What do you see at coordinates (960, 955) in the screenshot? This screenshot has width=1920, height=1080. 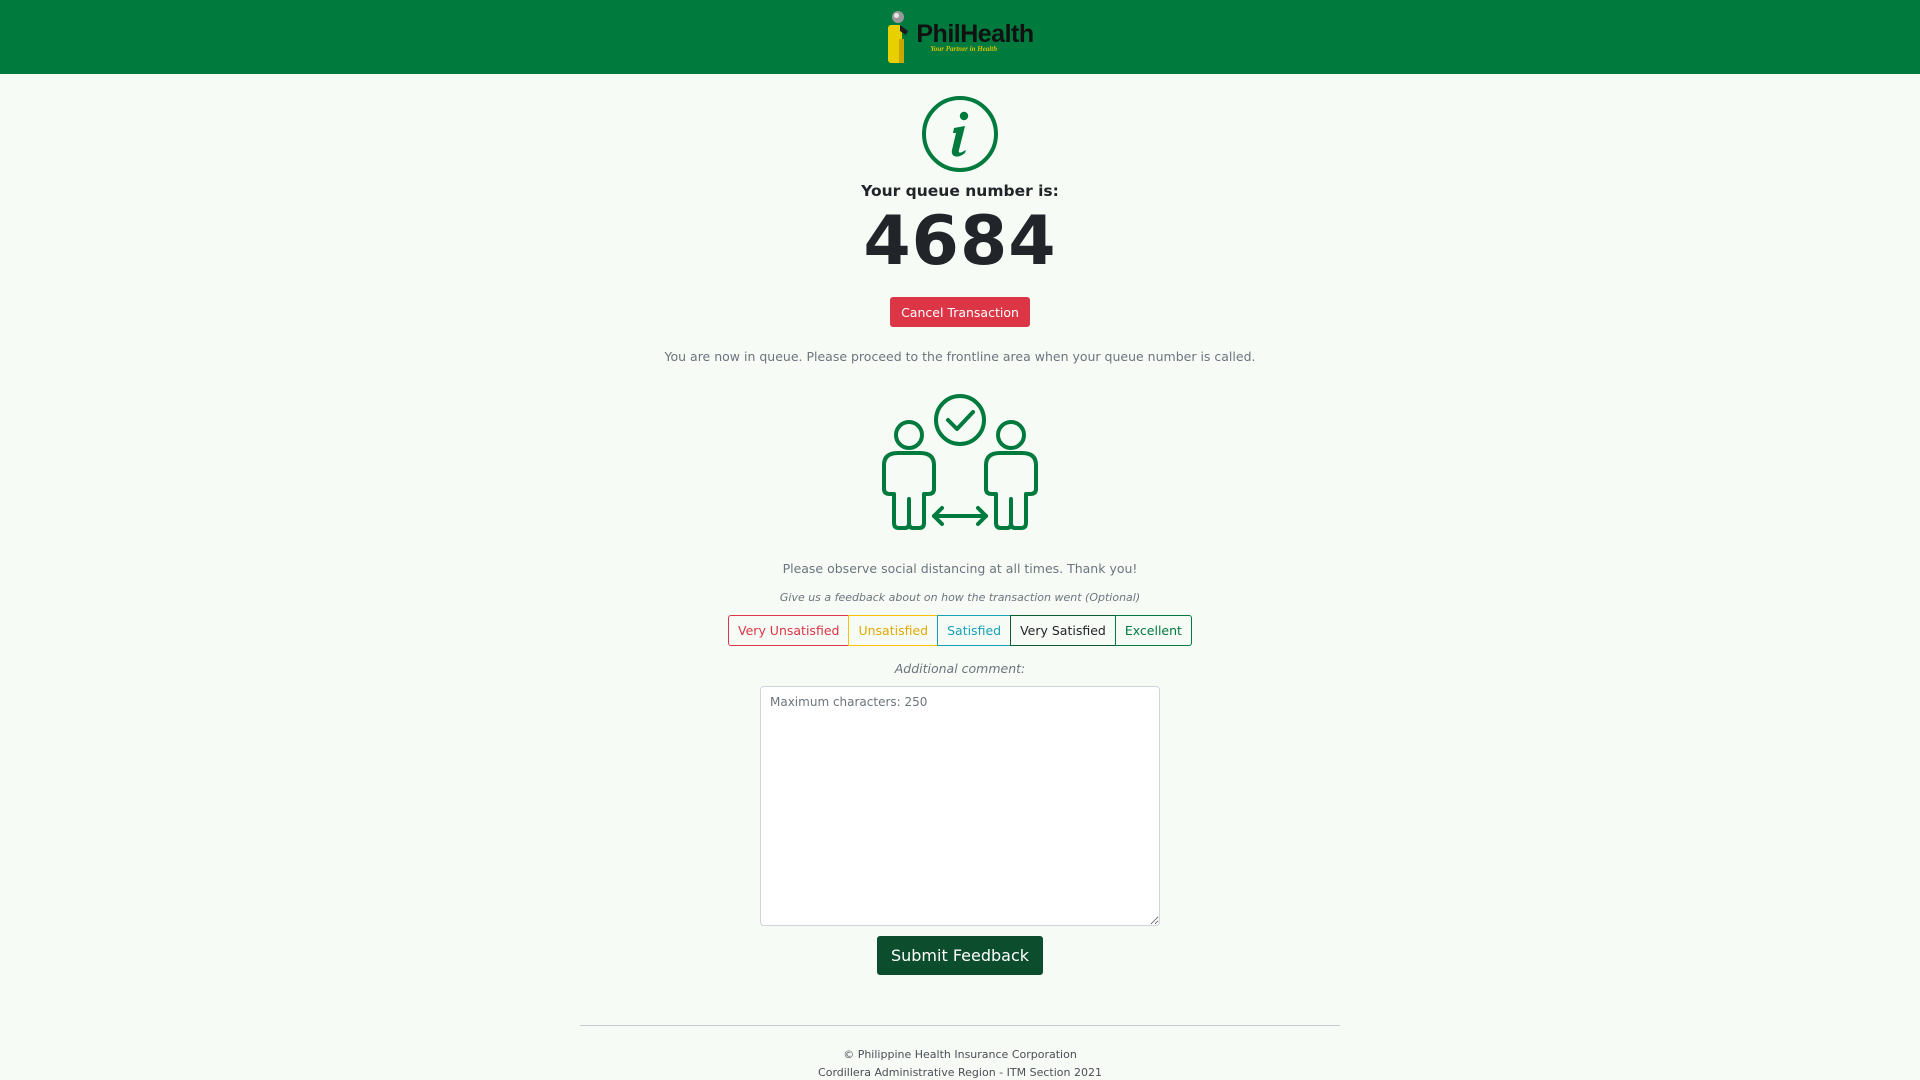 I see `submit-feedback-button: Submit Feedback` at bounding box center [960, 955].